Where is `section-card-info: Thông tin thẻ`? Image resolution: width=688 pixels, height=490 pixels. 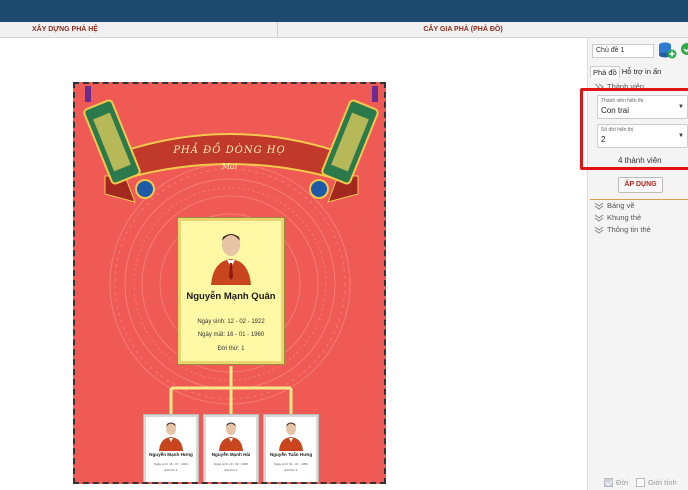
section-card-info: Thông tin thẻ is located at coordinates (622, 229).